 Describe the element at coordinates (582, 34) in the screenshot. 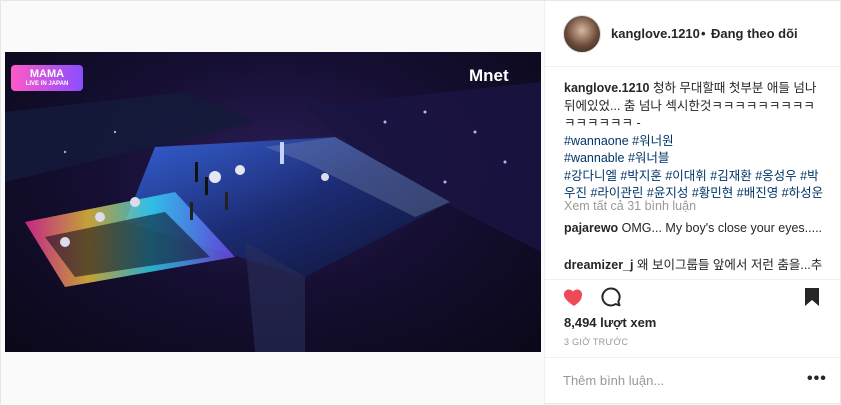

I see `avatar` at that location.